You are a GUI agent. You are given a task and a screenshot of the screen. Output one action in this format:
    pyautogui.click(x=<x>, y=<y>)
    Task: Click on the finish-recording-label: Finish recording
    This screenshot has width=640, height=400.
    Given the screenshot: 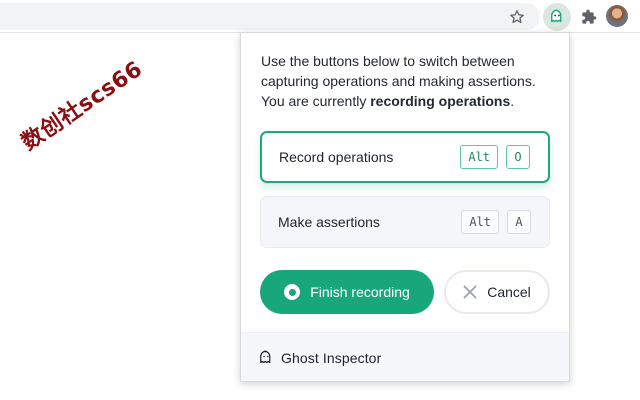 What is the action you would take?
    pyautogui.click(x=360, y=292)
    